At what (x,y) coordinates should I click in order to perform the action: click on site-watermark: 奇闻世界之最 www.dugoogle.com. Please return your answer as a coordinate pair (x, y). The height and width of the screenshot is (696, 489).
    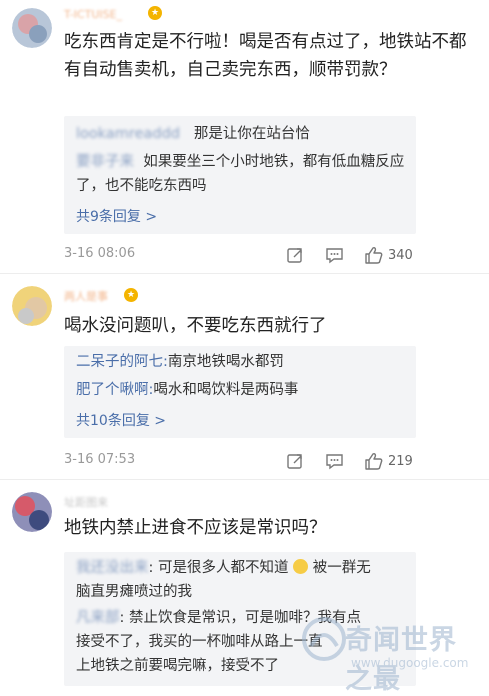
    Looking at the image, I should click on (391, 653).